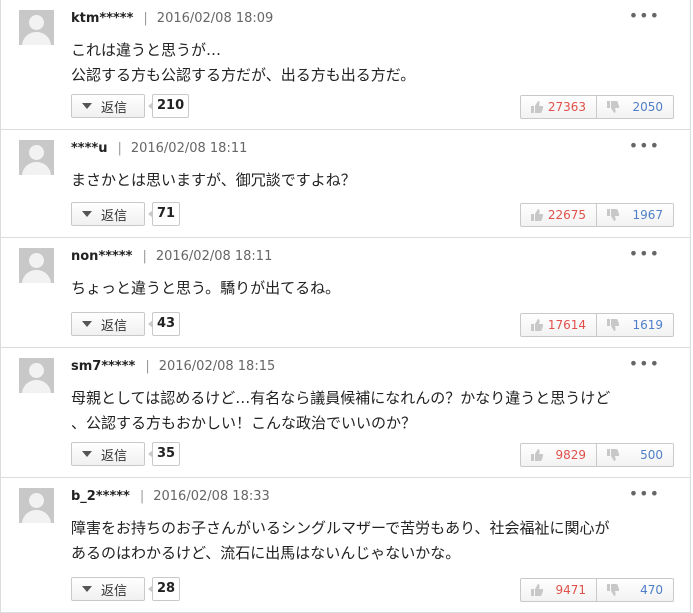 The image size is (693, 613). Describe the element at coordinates (164, 454) in the screenshot. I see `reply-count: 35` at that location.